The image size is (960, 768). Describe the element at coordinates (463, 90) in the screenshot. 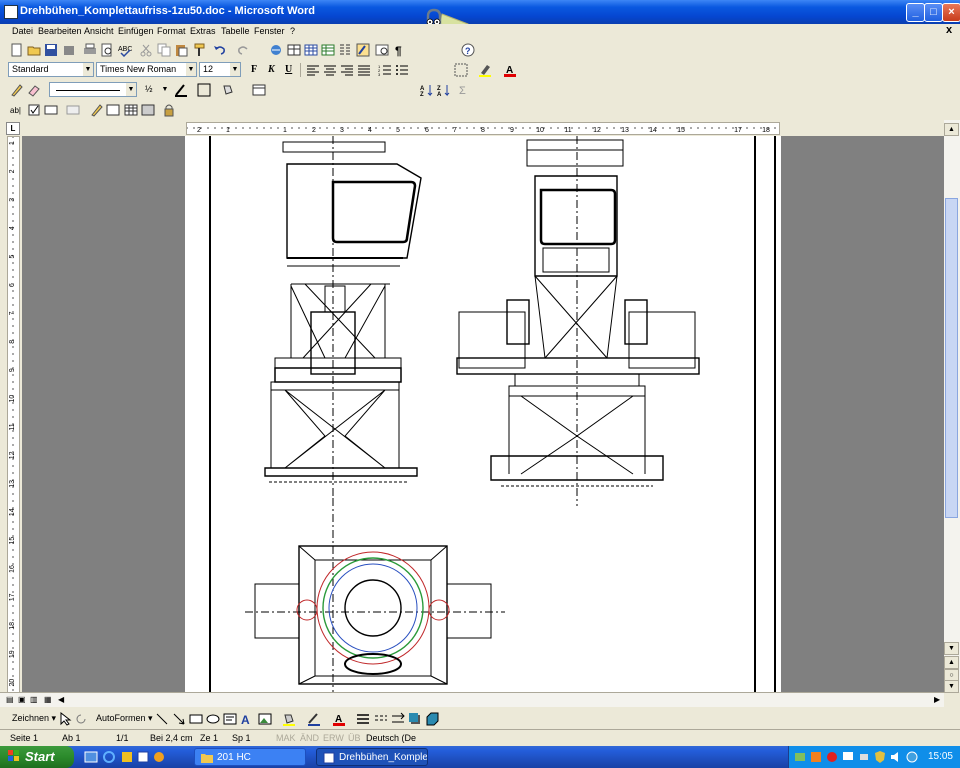

I see `autosum-icon: Σ` at that location.